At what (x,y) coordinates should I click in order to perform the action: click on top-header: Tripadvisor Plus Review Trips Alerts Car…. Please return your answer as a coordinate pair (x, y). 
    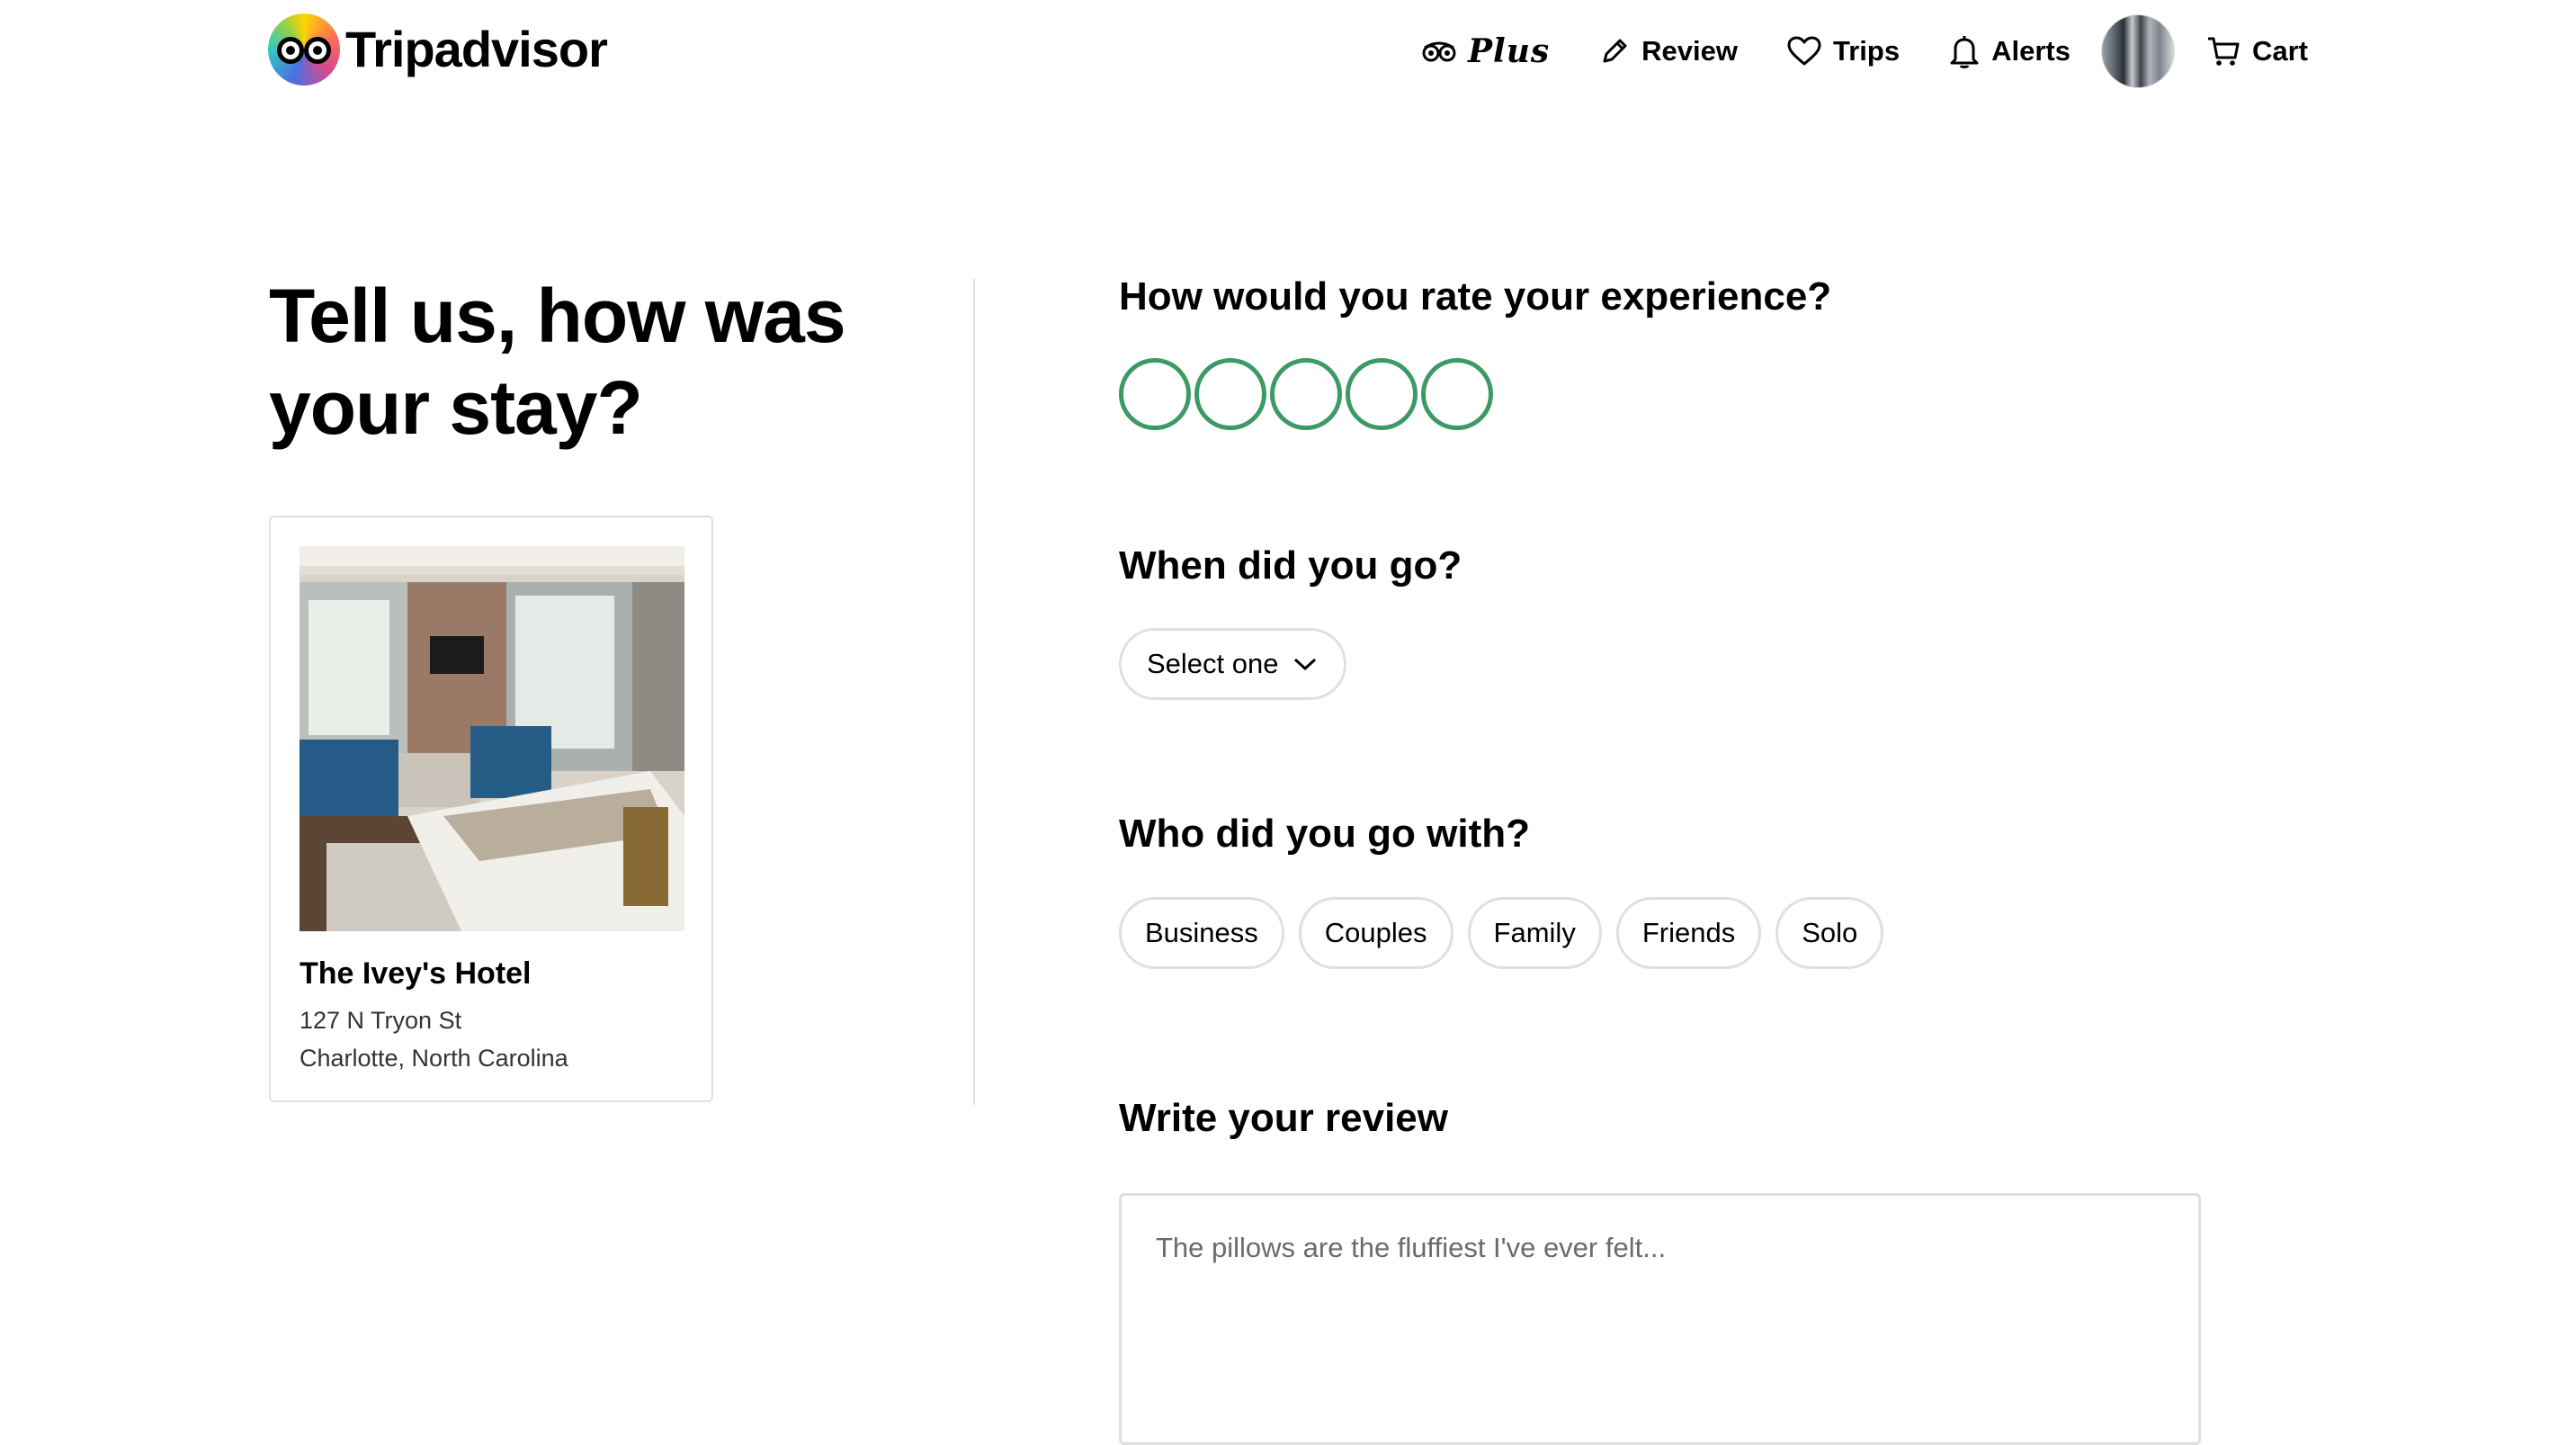
    Looking at the image, I should click on (1288, 51).